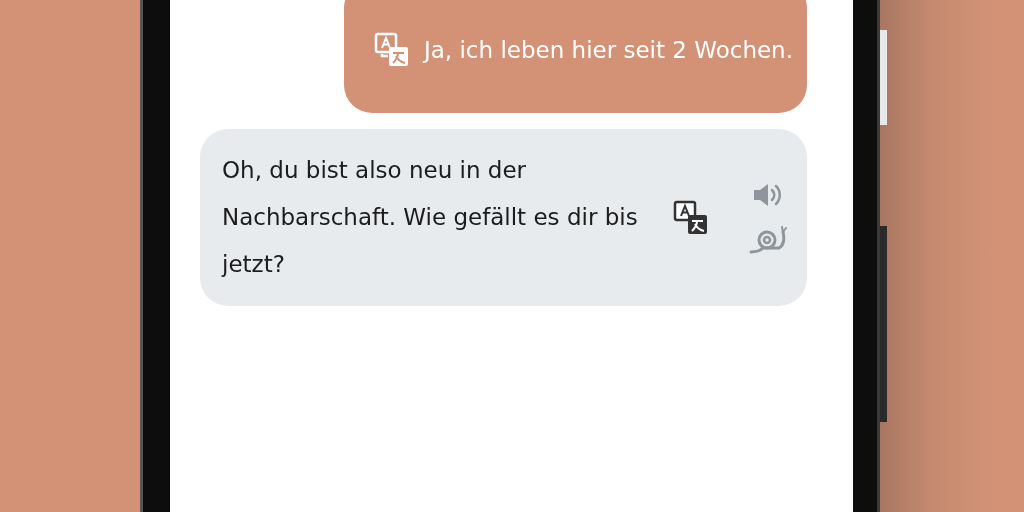 The image size is (1024, 512). What do you see at coordinates (608, 49) in the screenshot?
I see `message-text: Ja, ich leben hier seit 2 Wochen.` at bounding box center [608, 49].